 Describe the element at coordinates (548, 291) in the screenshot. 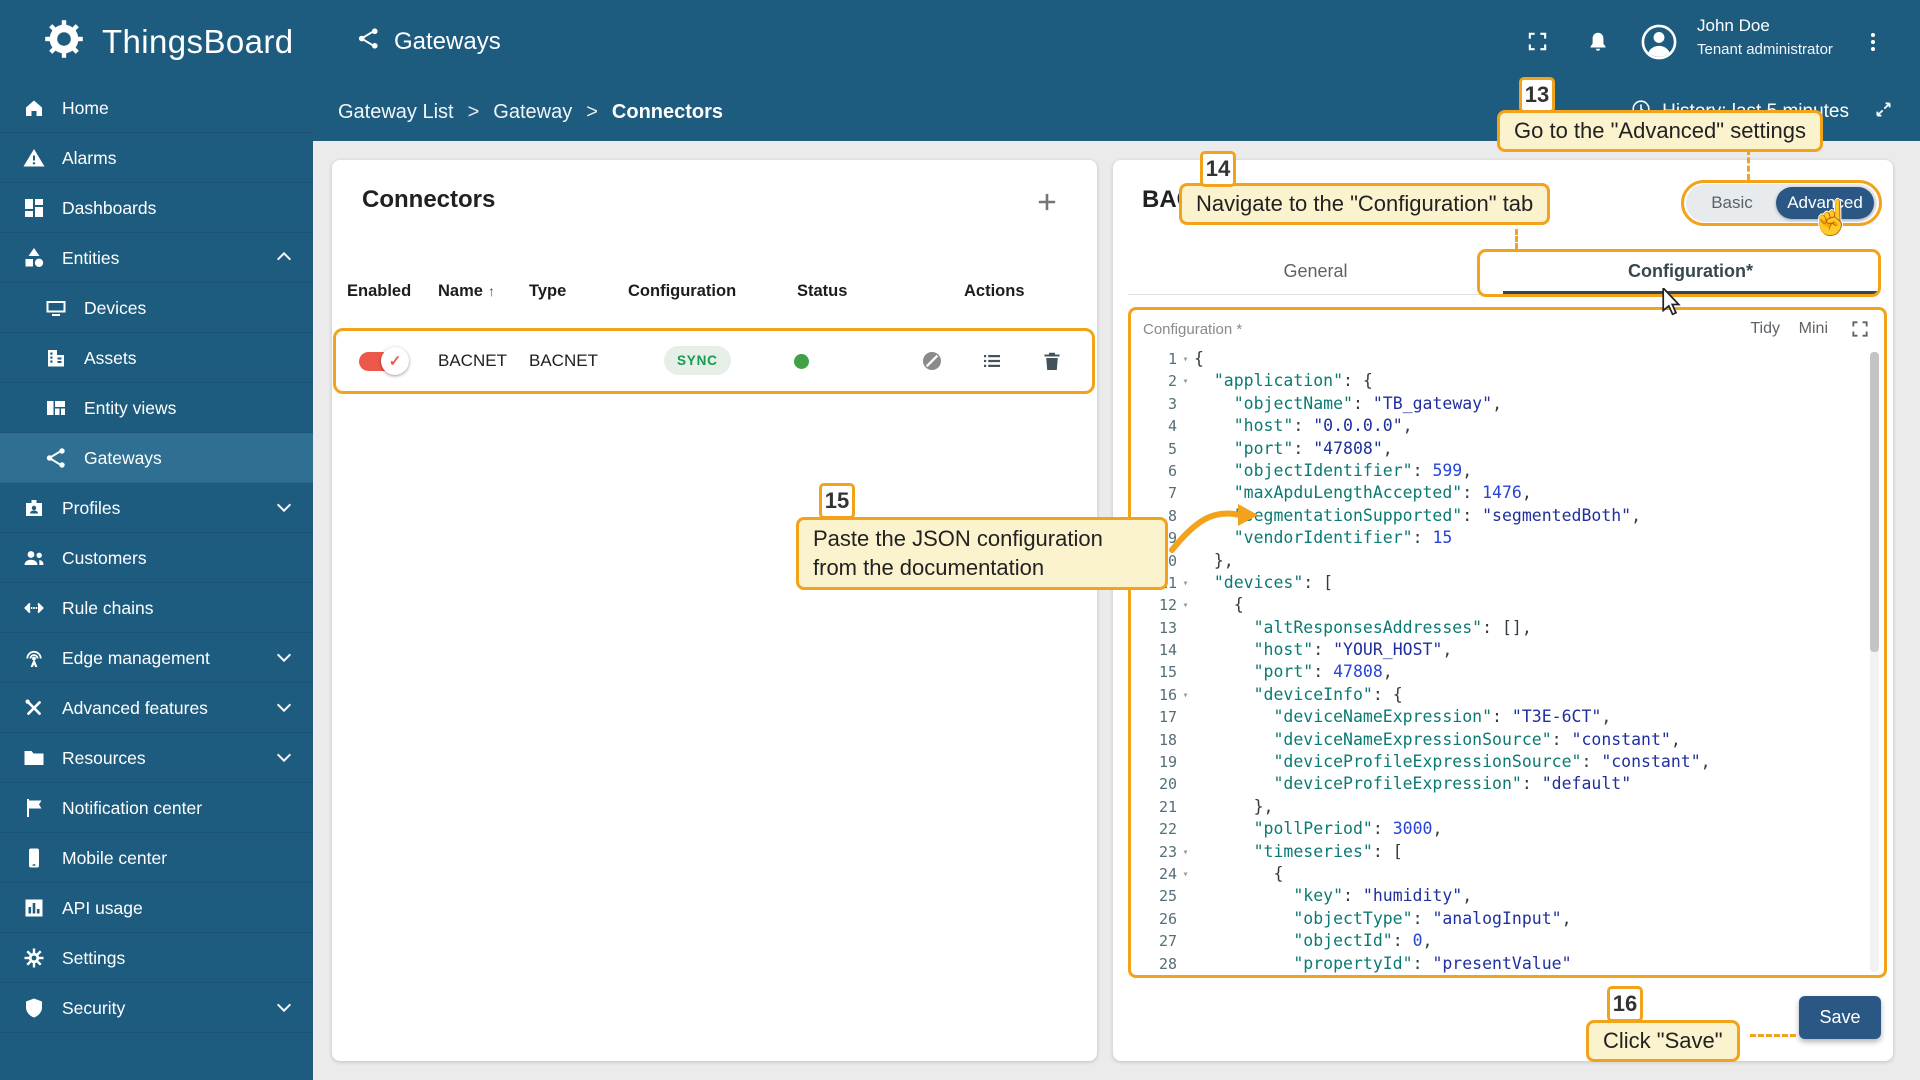

I see `column-header-type: Type` at that location.